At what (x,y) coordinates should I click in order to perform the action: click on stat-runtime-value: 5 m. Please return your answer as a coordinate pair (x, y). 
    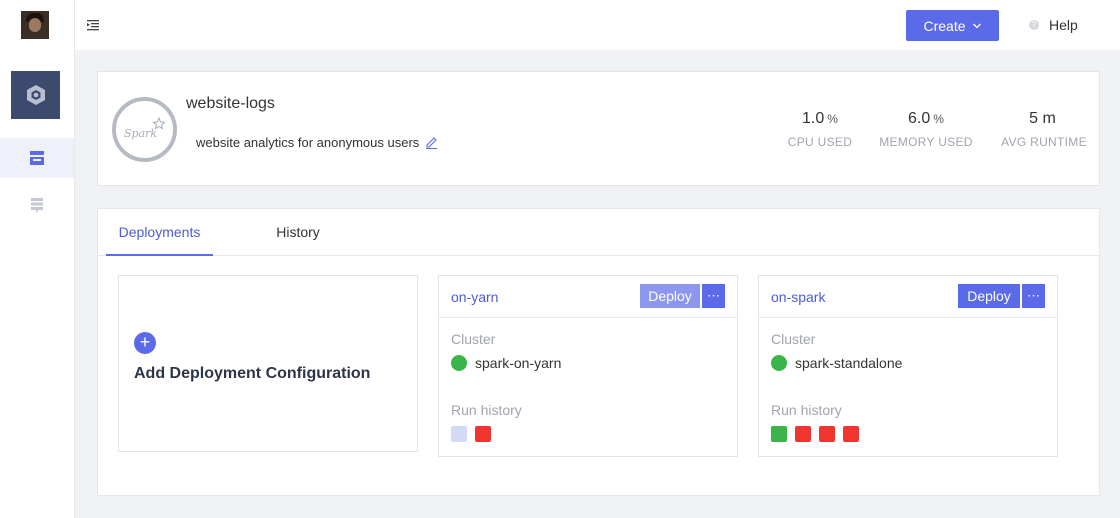
    Looking at the image, I should click on (1042, 118).